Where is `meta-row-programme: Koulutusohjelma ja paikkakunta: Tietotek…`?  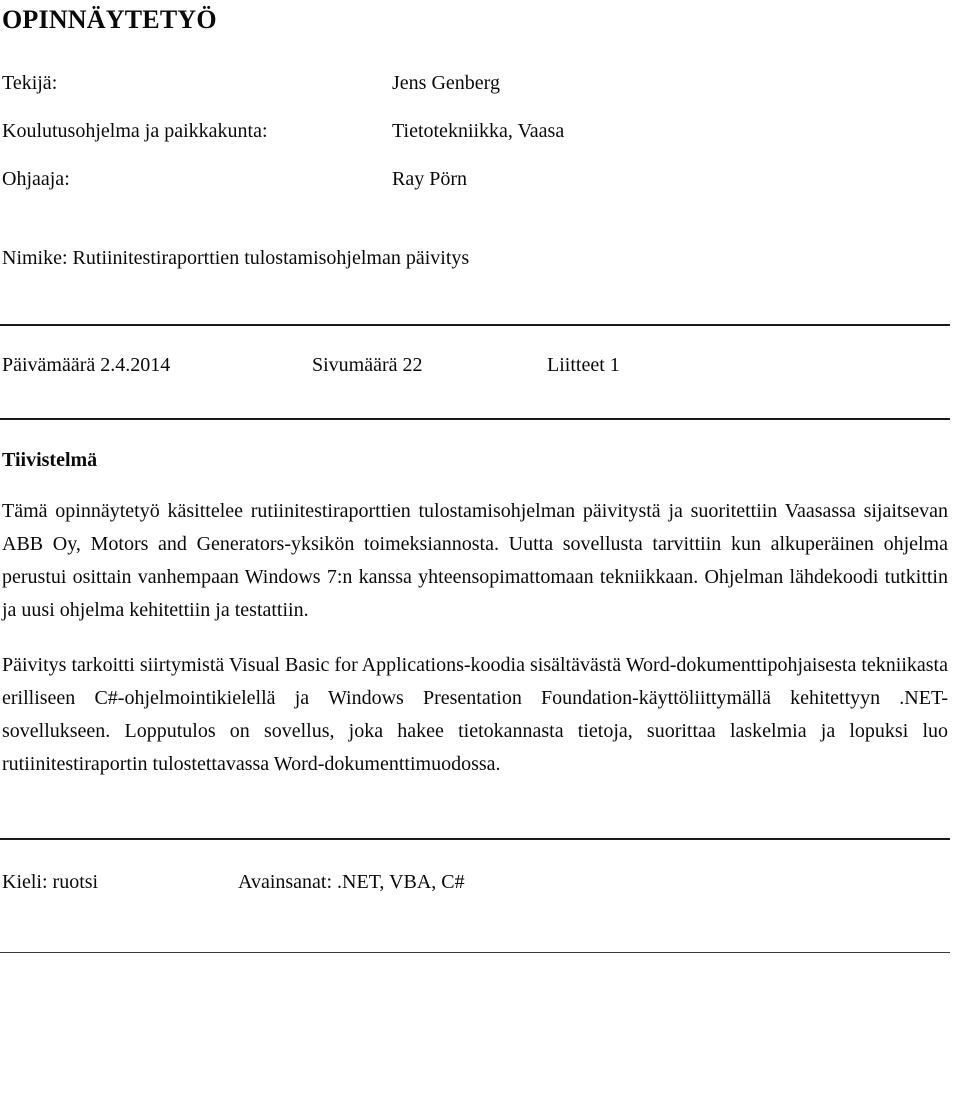
meta-row-programme: Koulutusohjelma ja paikkakunta: Tietotek… is located at coordinates (476, 131).